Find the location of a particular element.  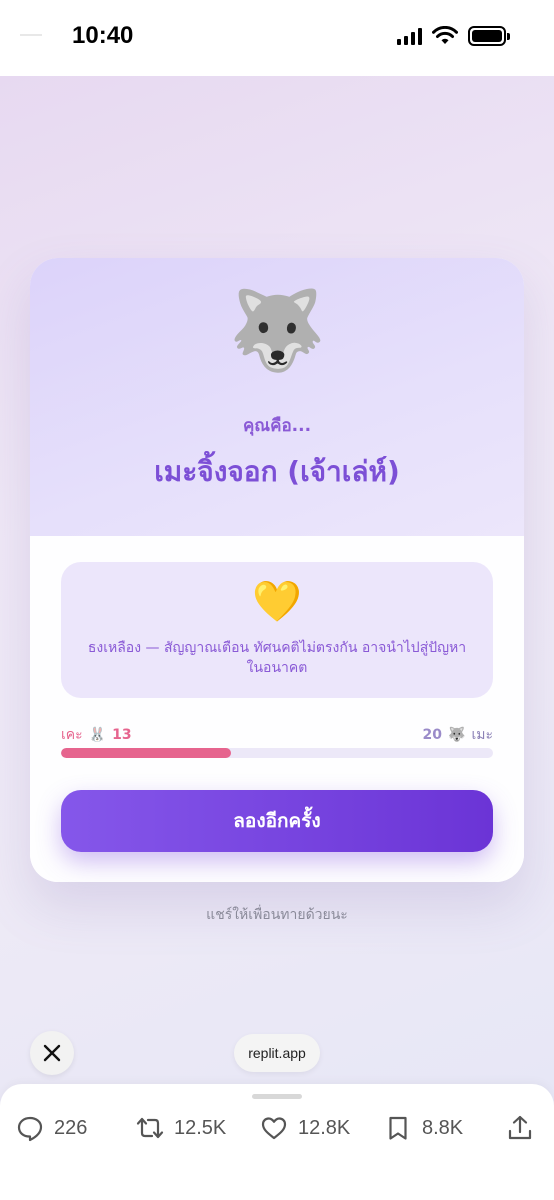

wolf-icon: 🐺 is located at coordinates (277, 331).